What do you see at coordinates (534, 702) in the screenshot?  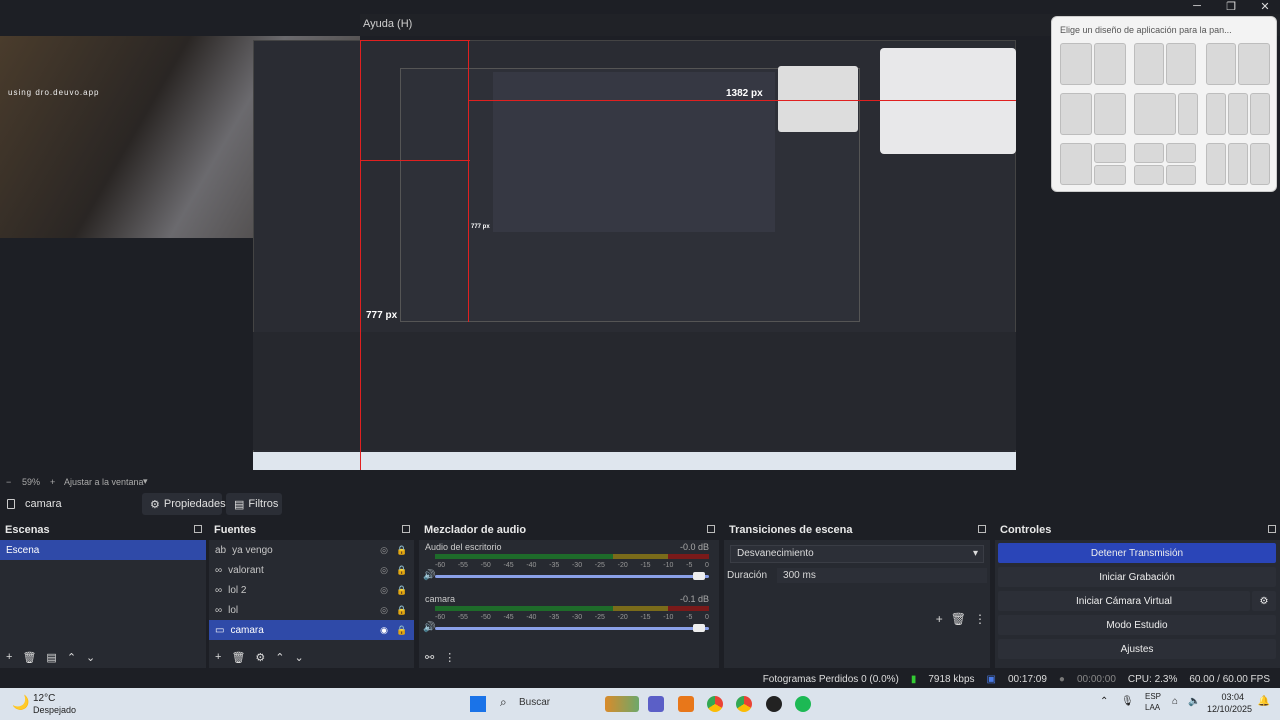 I see `taskbar-search: Buscar` at bounding box center [534, 702].